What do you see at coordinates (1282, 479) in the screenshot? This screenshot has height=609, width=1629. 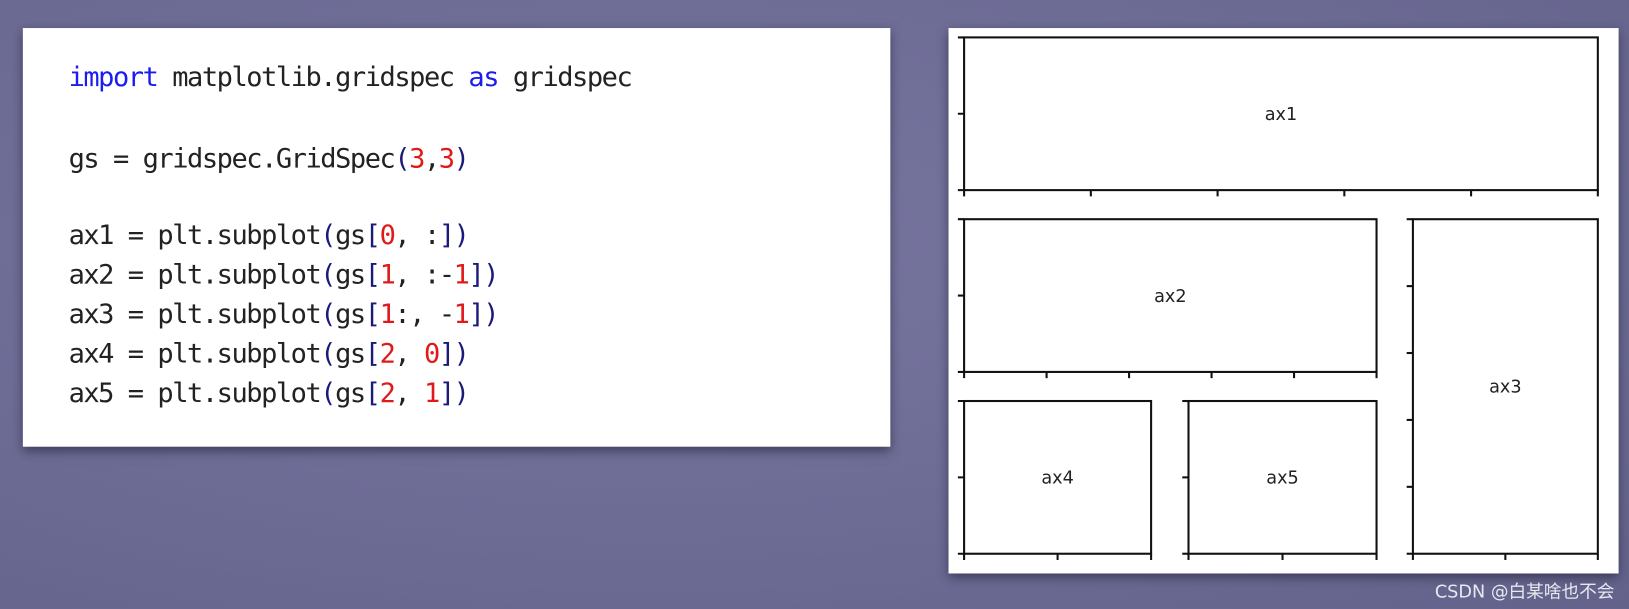 I see `axes-label: ax5` at bounding box center [1282, 479].